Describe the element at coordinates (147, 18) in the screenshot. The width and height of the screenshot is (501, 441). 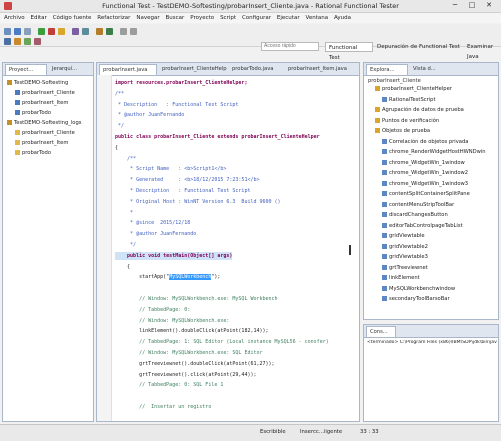
I see `menu-navegar: Navegar` at that location.